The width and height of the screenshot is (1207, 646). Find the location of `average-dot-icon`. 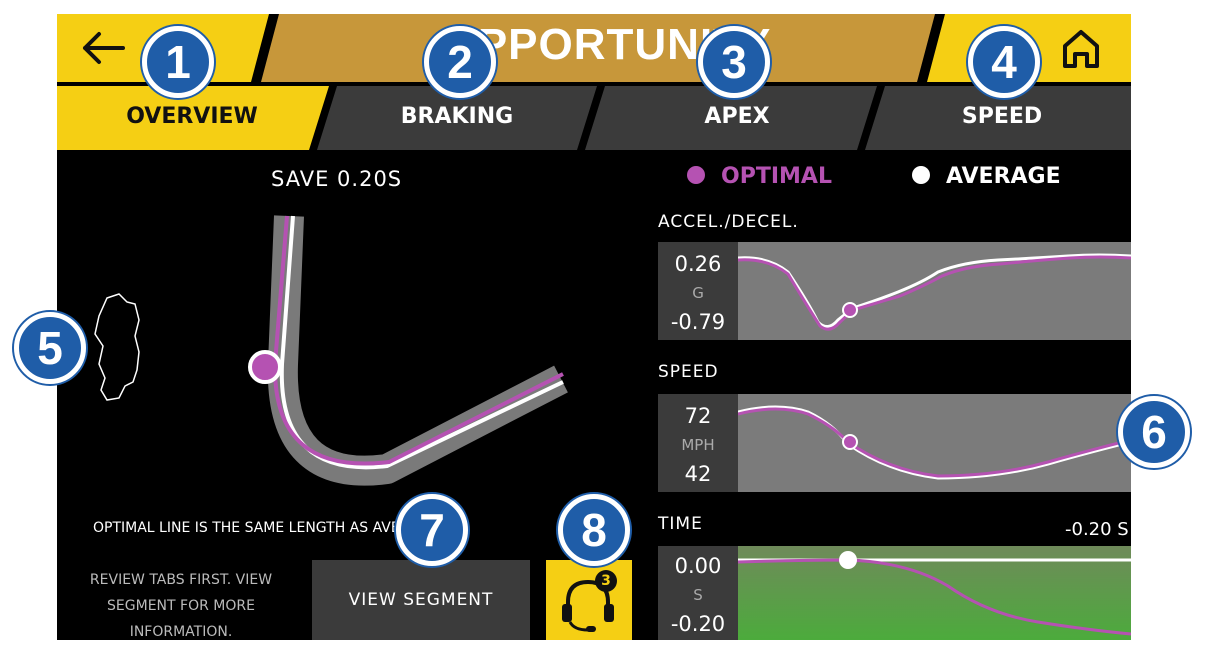

average-dot-icon is located at coordinates (921, 175).